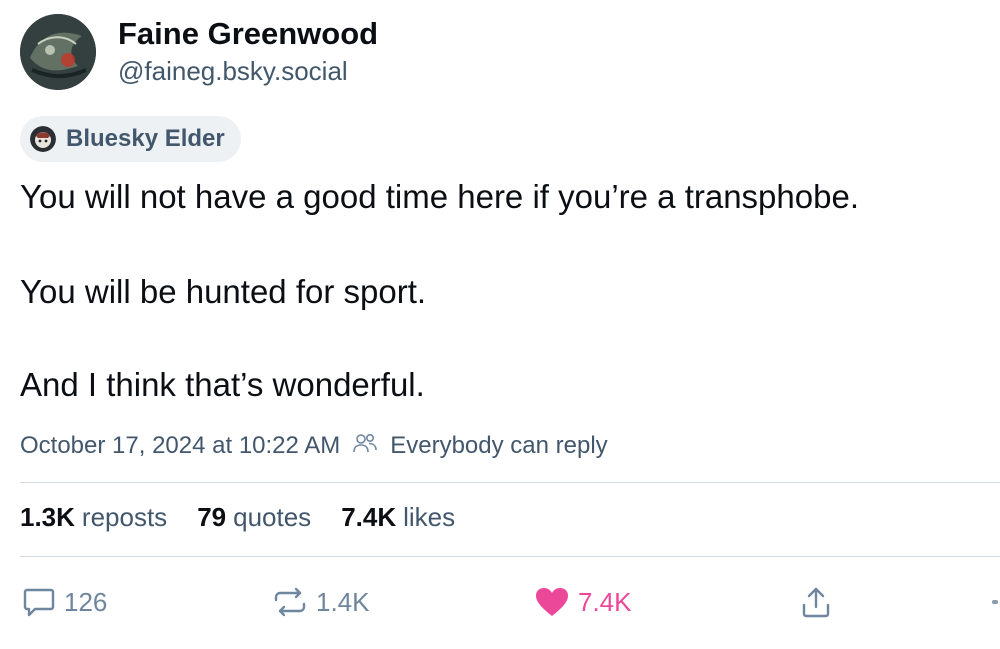 The height and width of the screenshot is (649, 1000). Describe the element at coordinates (222, 384) in the screenshot. I see `post-text-line-3: And I think that’s wonderful.` at that location.